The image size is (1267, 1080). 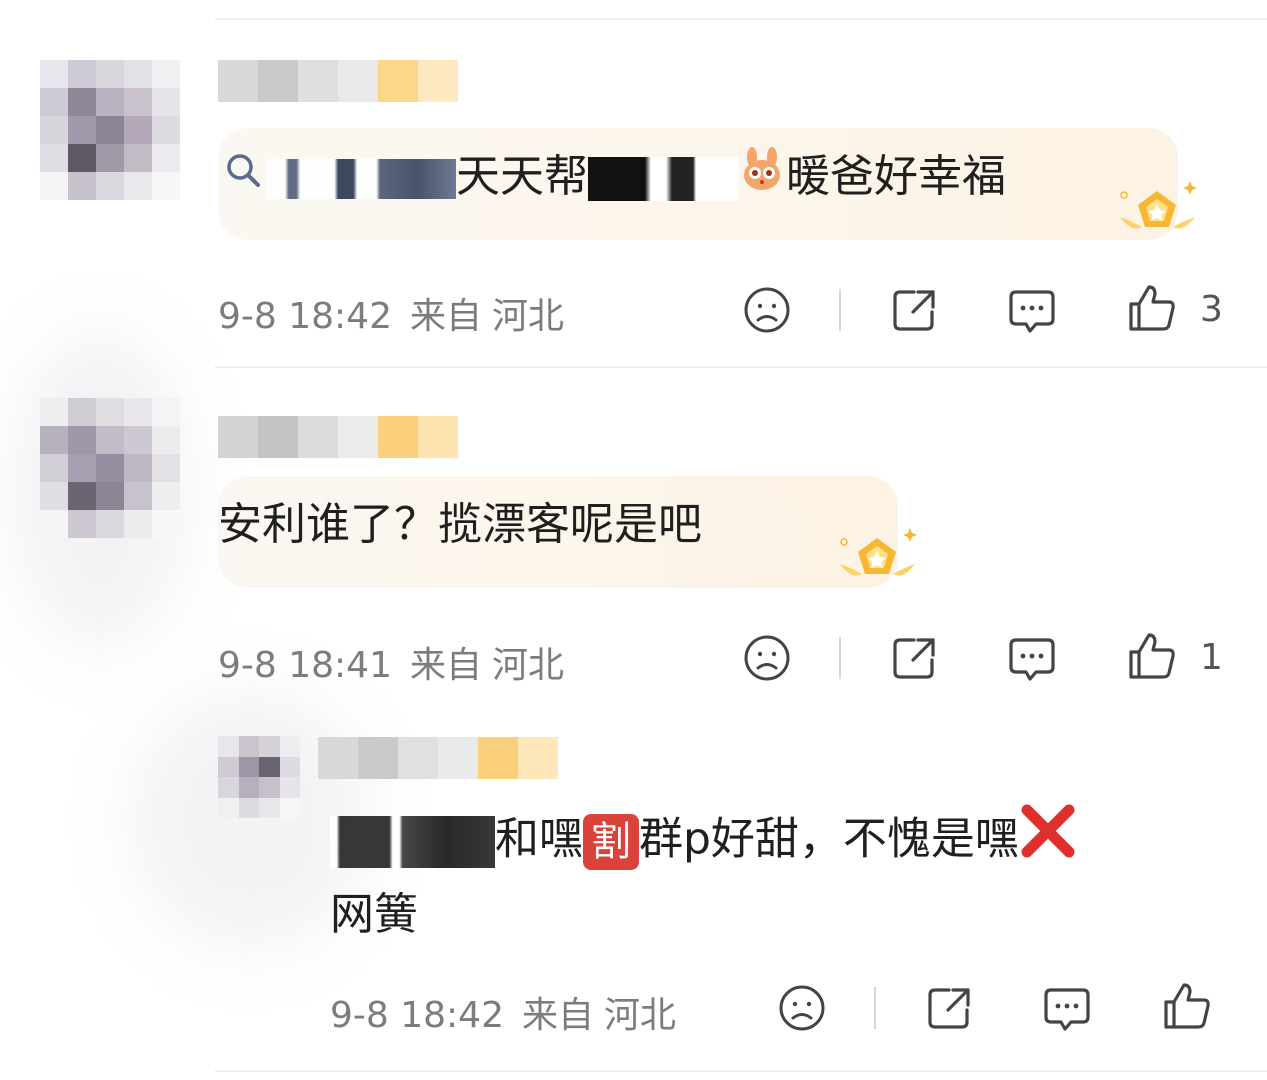 What do you see at coordinates (244, 179) in the screenshot?
I see `search-icon` at bounding box center [244, 179].